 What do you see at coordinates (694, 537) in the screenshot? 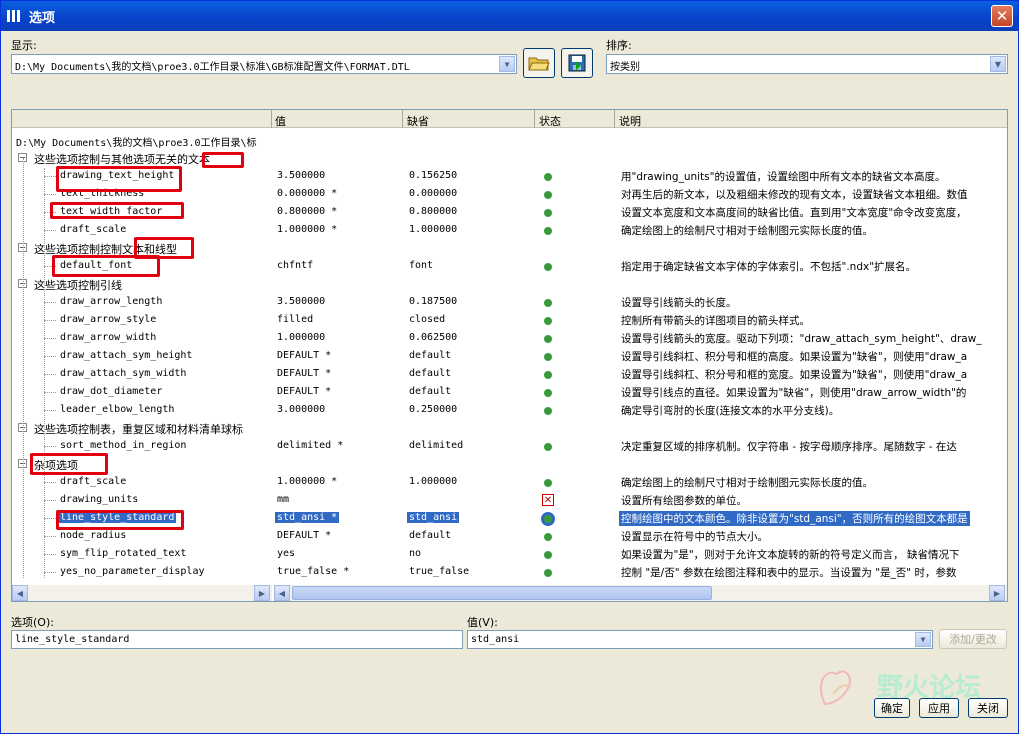
I see `option-description: 设置显示在符号中的节点大小。` at bounding box center [694, 537].